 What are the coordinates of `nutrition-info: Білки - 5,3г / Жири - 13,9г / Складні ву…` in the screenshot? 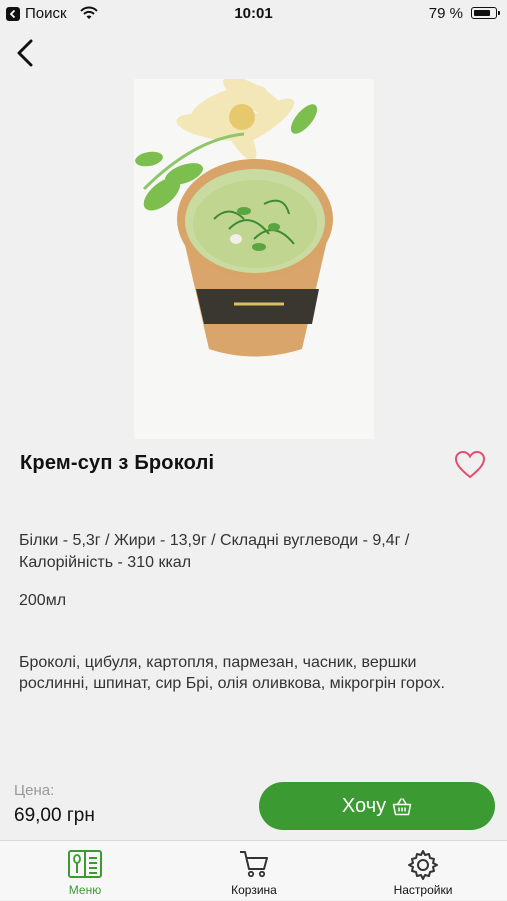 It's located at (214, 551).